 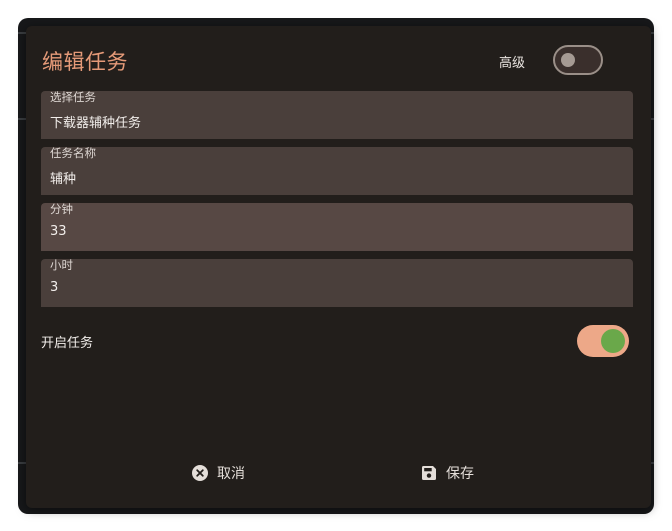 What do you see at coordinates (337, 226) in the screenshot?
I see `minute-field: 分钟 33` at bounding box center [337, 226].